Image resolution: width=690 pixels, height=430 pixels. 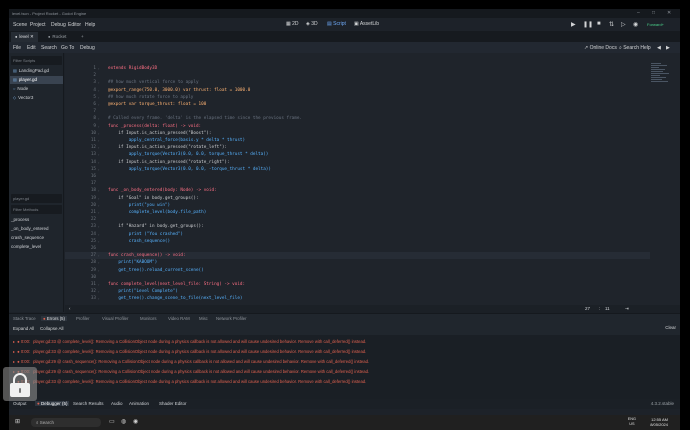 What do you see at coordinates (139, 205) in the screenshot?
I see `code-line: print("you win")` at bounding box center [139, 205].